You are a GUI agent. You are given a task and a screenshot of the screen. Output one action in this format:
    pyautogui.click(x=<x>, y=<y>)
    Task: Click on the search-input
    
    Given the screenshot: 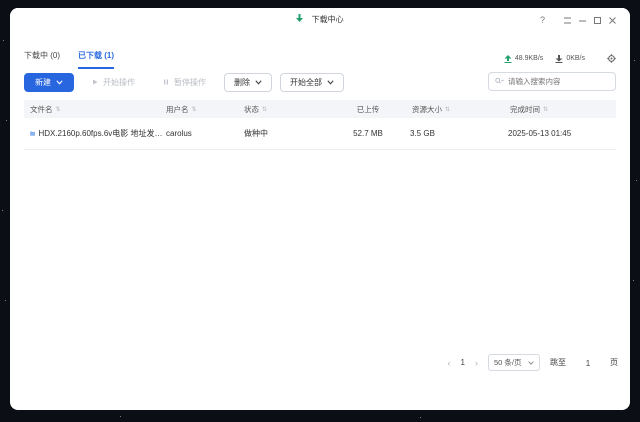 What is the action you would take?
    pyautogui.click(x=556, y=81)
    